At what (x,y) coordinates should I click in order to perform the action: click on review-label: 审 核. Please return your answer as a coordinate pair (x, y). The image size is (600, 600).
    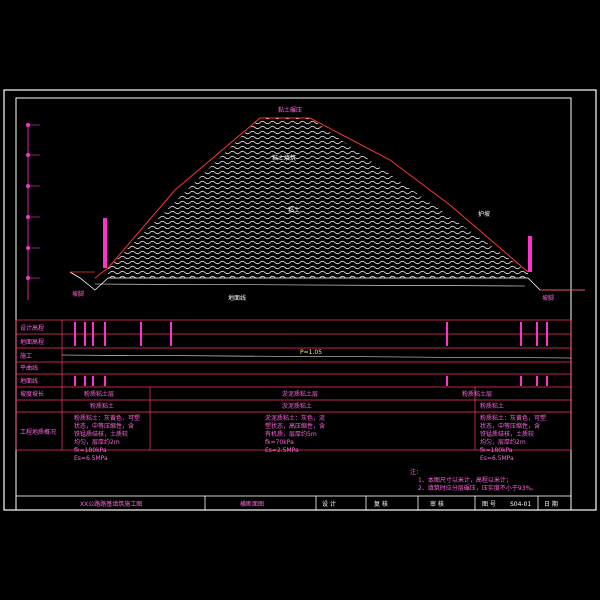
    Looking at the image, I should click on (437, 504).